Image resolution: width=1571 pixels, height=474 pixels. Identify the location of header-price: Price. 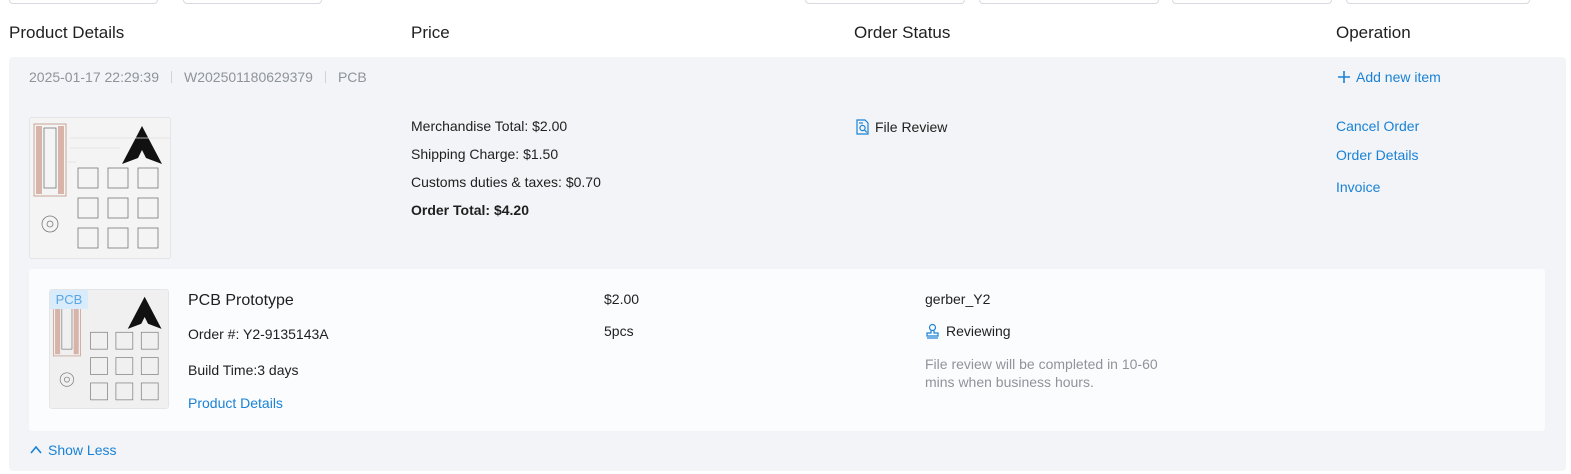
(430, 32).